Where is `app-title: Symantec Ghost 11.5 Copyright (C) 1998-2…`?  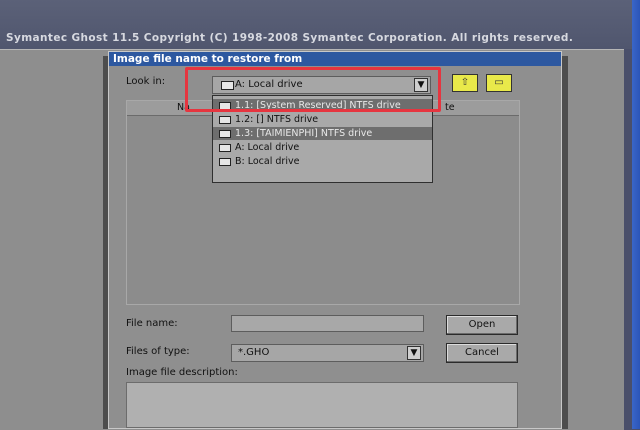
app-title: Symantec Ghost 11.5 Copyright (C) 1998-2… is located at coordinates (290, 38).